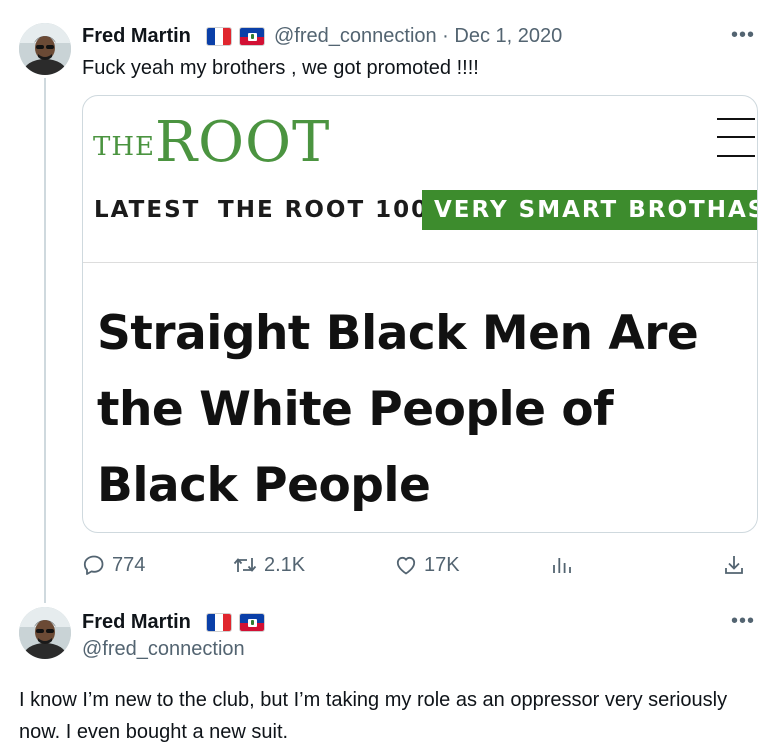 The height and width of the screenshot is (755, 779). What do you see at coordinates (442, 564) in the screenshot?
I see `like-count: 17K` at bounding box center [442, 564].